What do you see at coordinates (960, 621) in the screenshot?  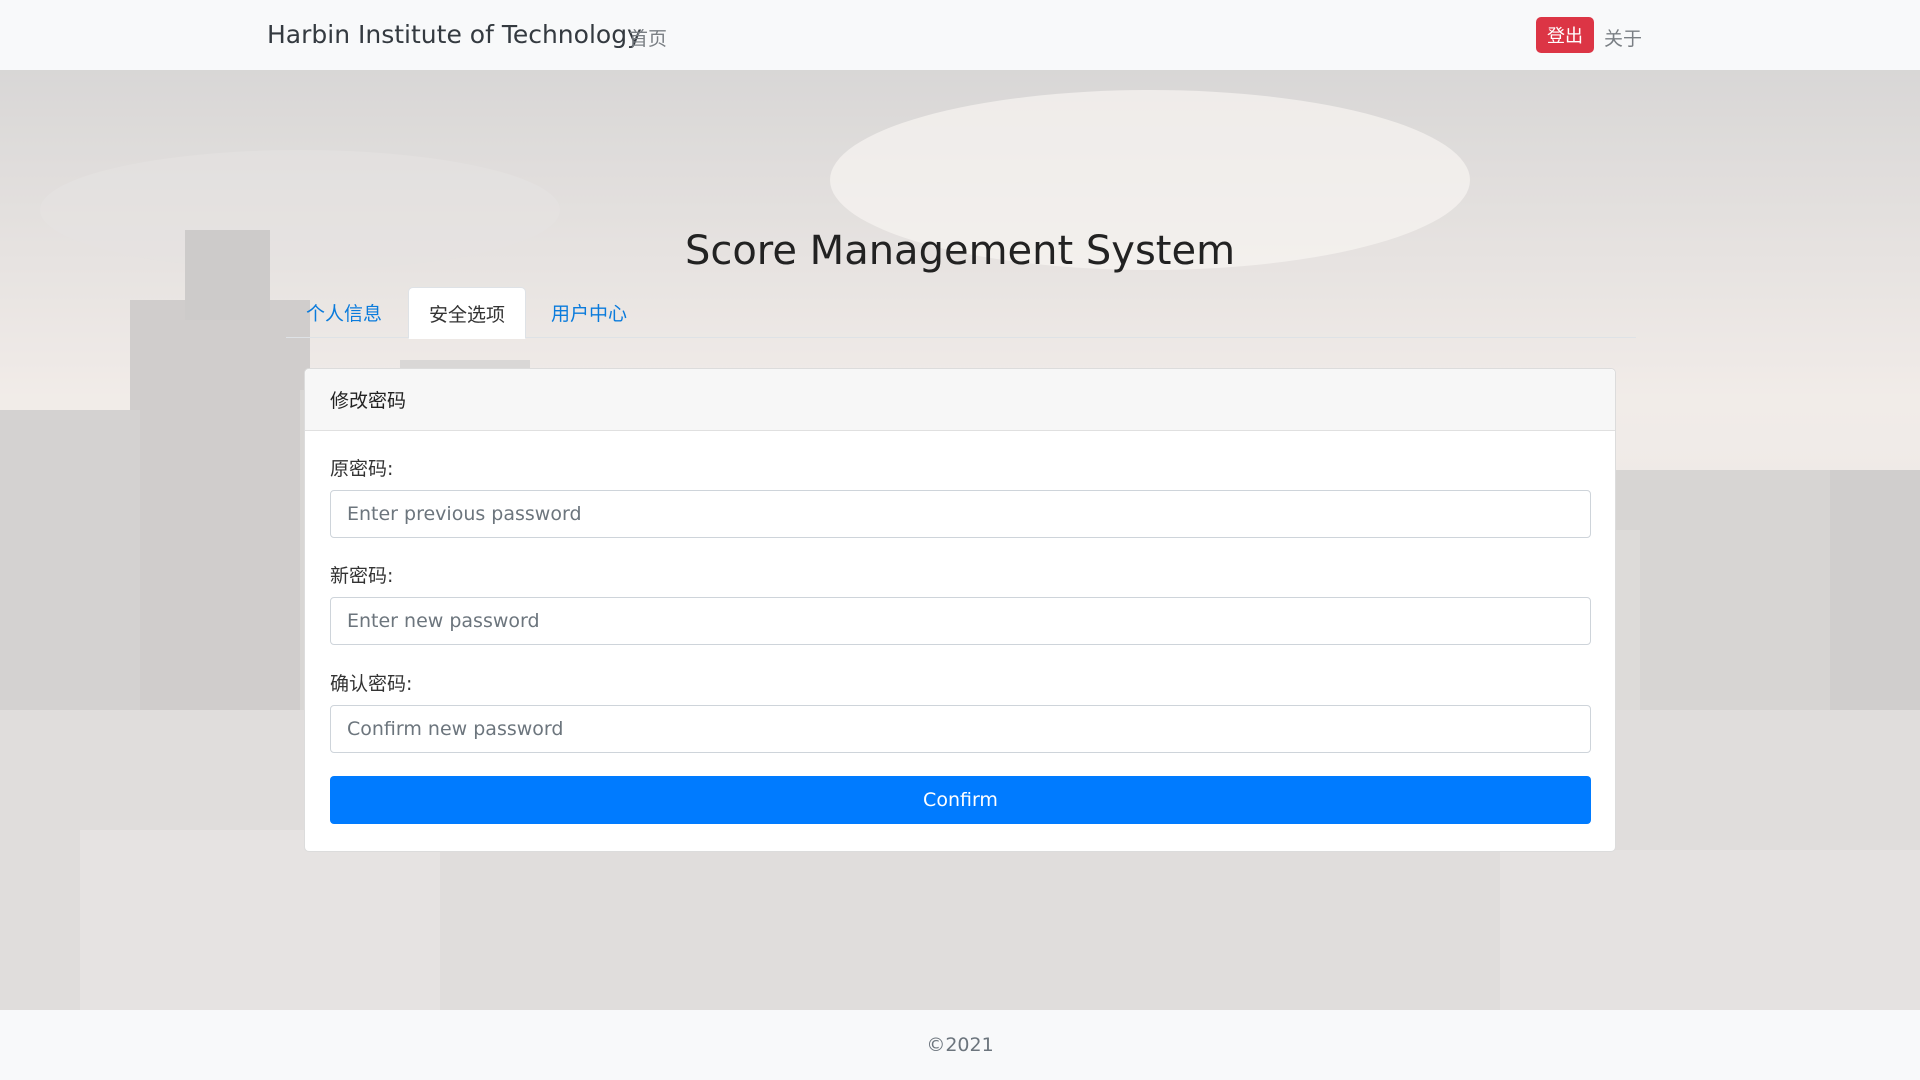 I see `new-password-input` at bounding box center [960, 621].